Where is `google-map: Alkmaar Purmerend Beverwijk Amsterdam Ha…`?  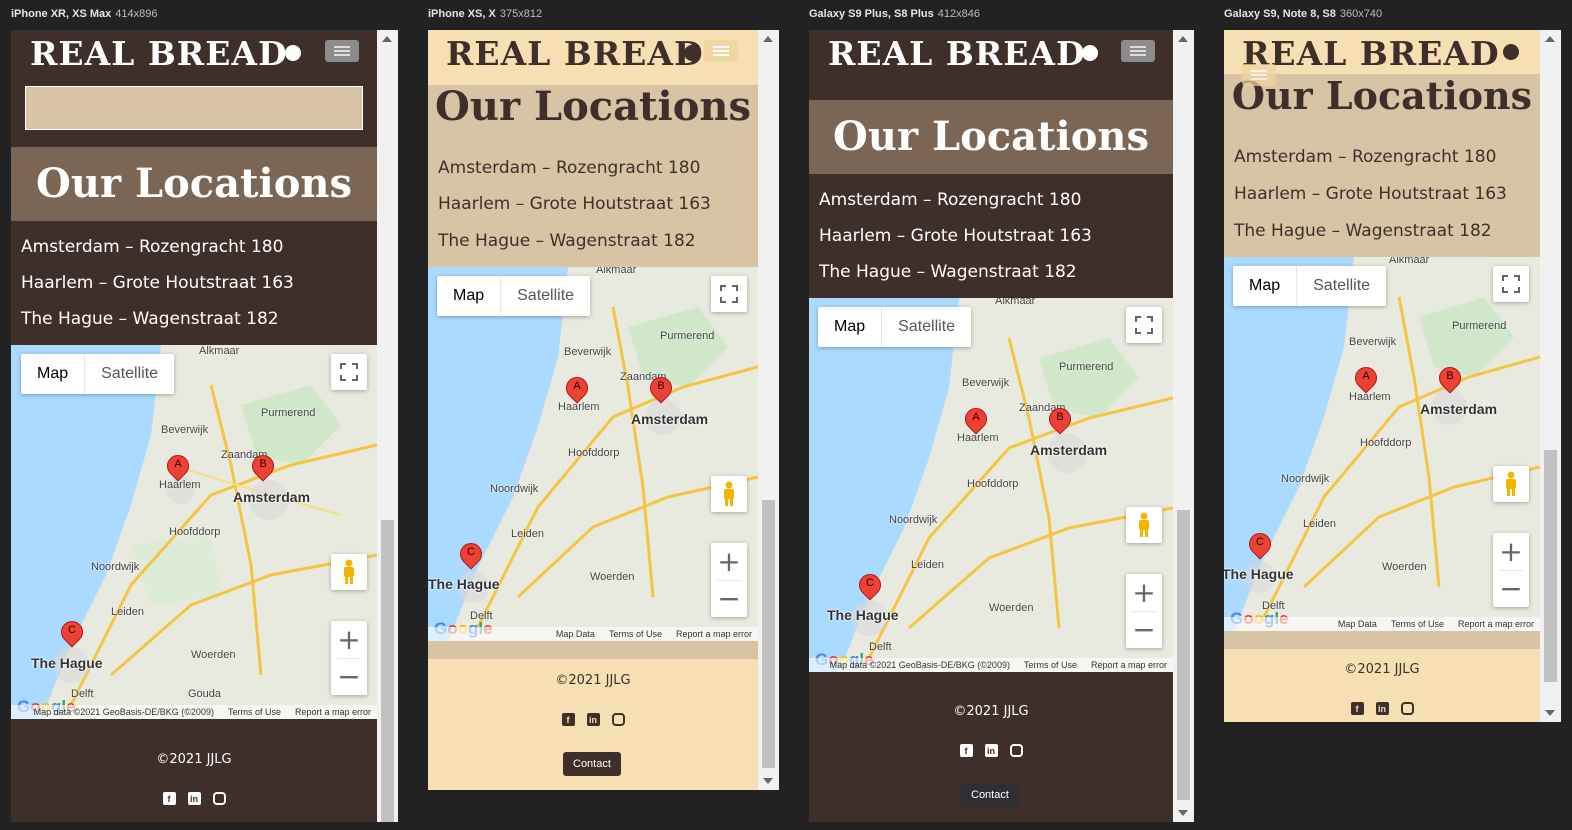
google-map: Alkmaar Purmerend Beverwijk Amsterdam Ha… is located at coordinates (1382, 444).